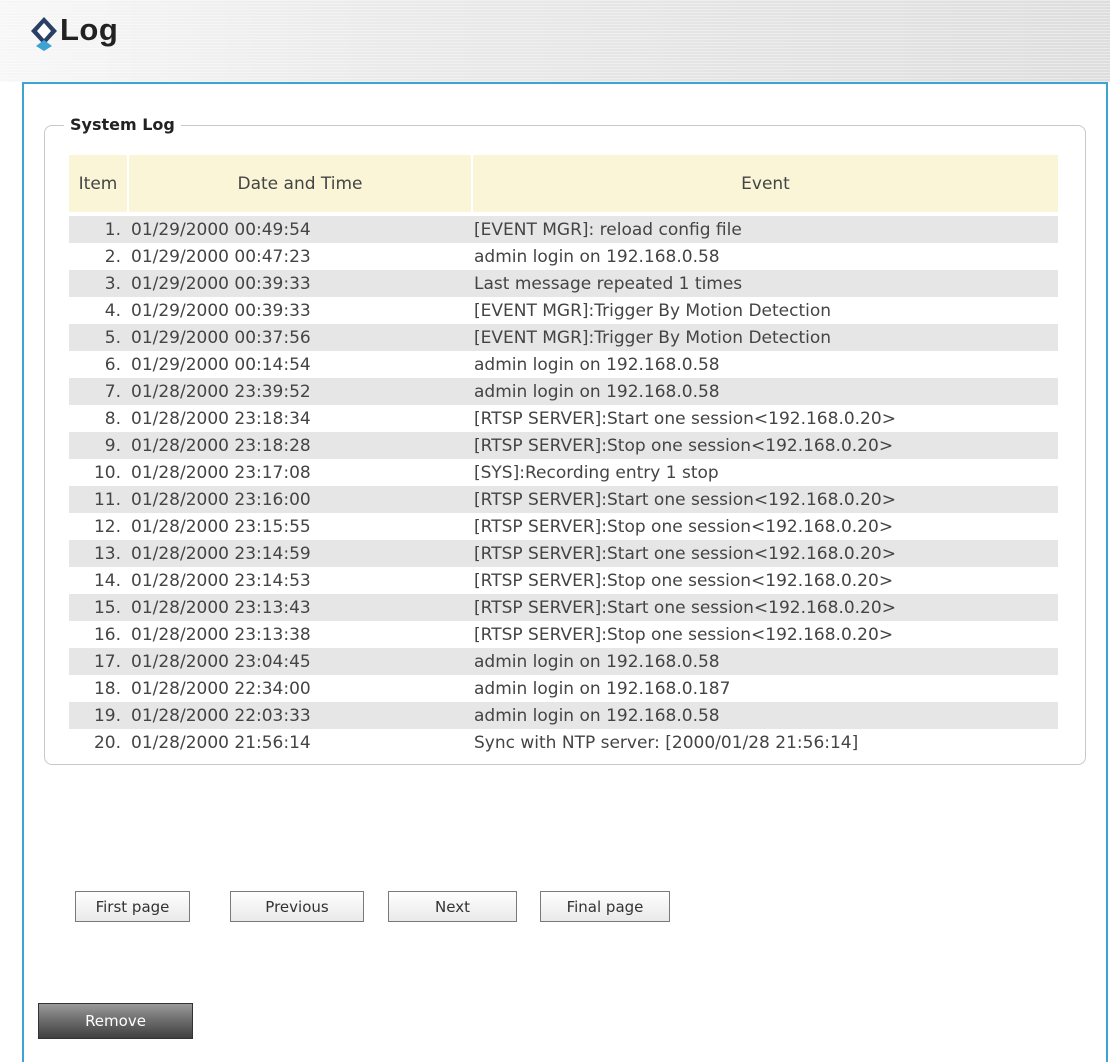  I want to click on cell-item: 1., so click(112, 229).